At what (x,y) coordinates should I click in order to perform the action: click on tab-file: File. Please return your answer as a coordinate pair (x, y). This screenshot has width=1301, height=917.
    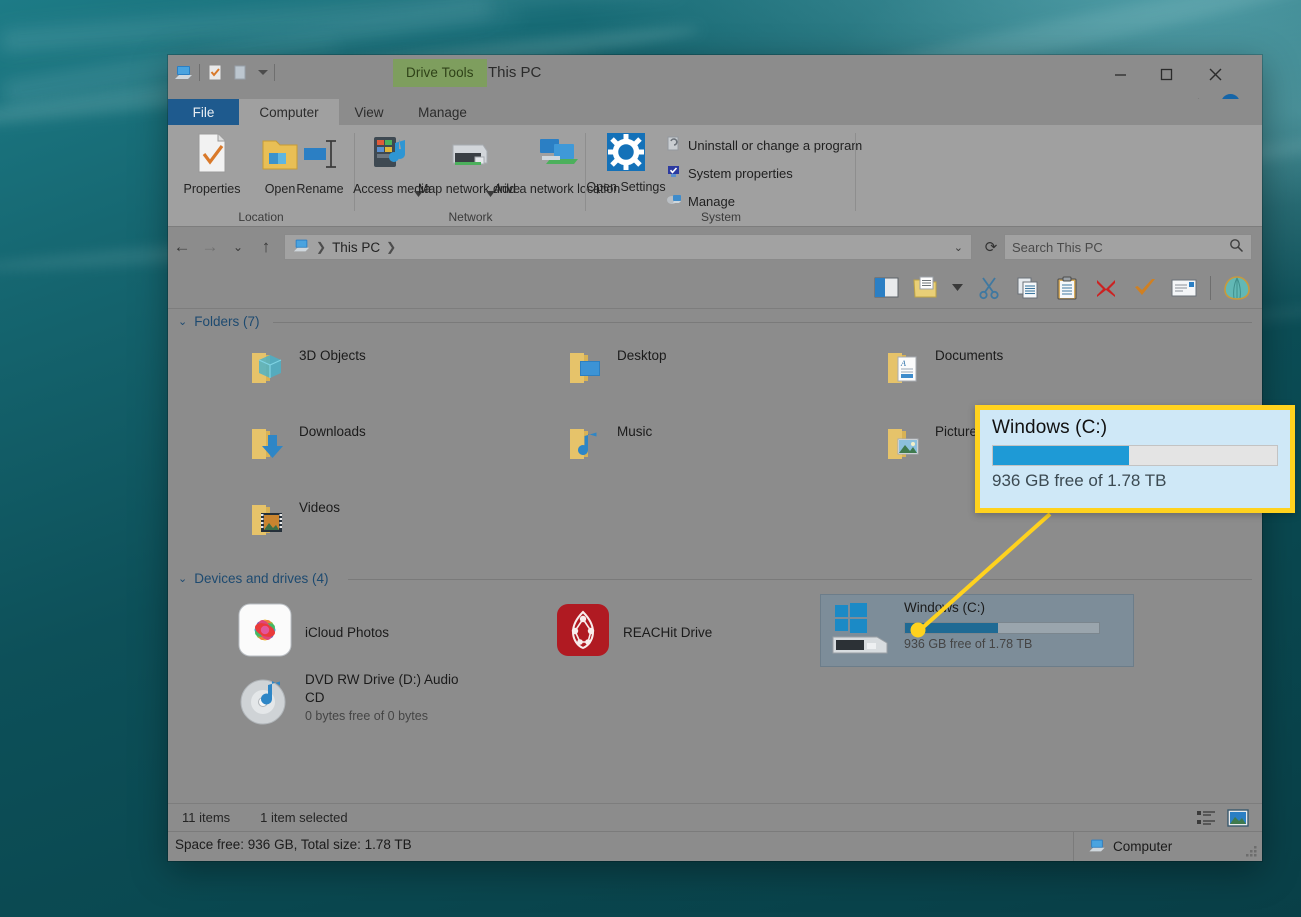
    Looking at the image, I should click on (203, 112).